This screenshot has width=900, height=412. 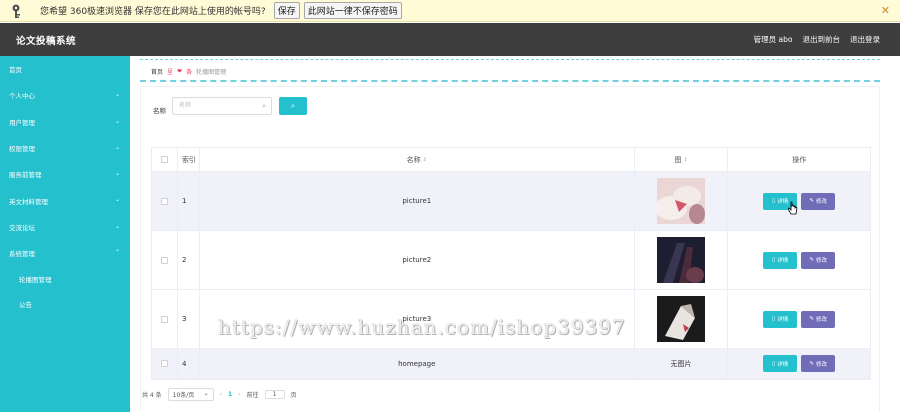 I want to click on close-icon: ✕, so click(x=885, y=10).